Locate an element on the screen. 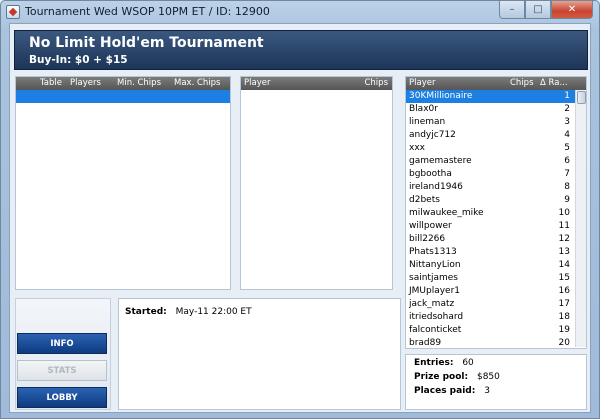 The height and width of the screenshot is (419, 600). player-row: ireland1946 8 is located at coordinates (491, 187).